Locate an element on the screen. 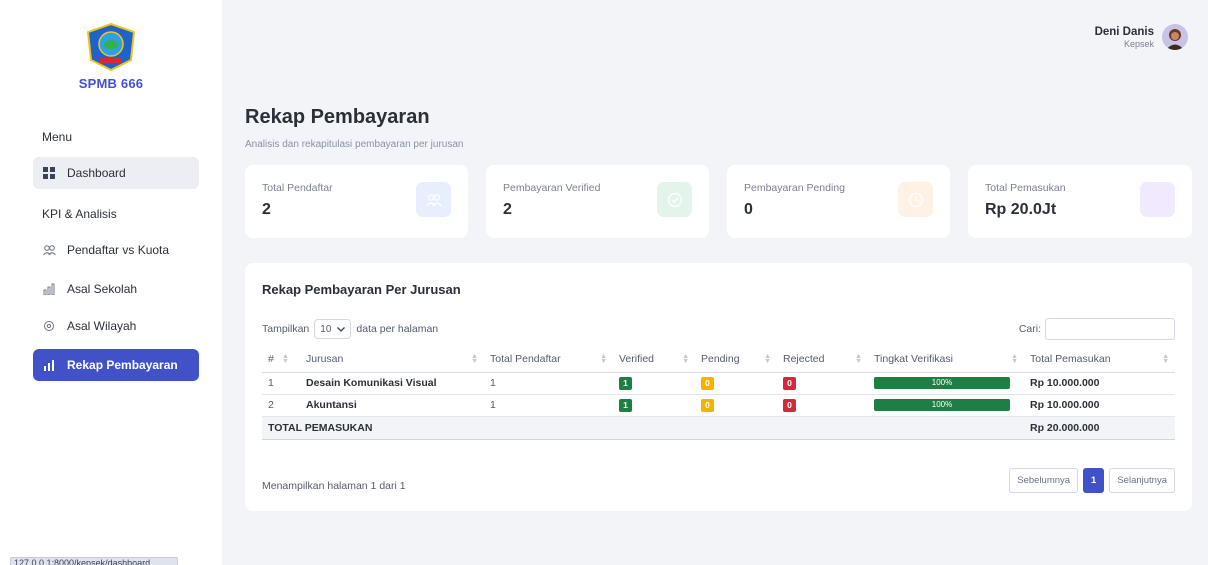 The image size is (1208, 565). column-header-total-pendaftar: Total Pendaftar ▲ ▼ is located at coordinates (548, 359).